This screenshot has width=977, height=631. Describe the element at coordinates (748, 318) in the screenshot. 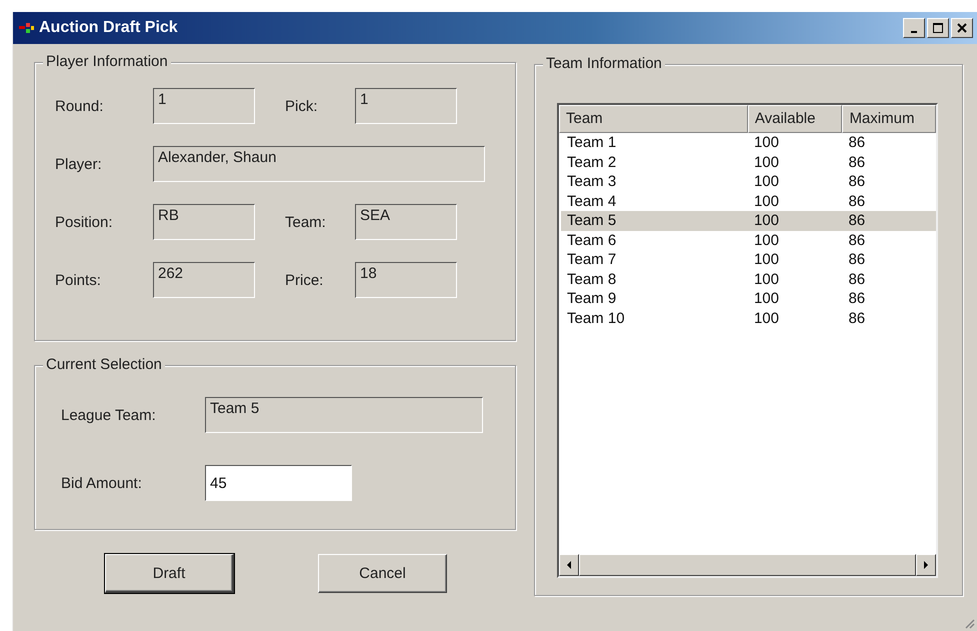

I see `table-row: Team 10 100 86` at that location.